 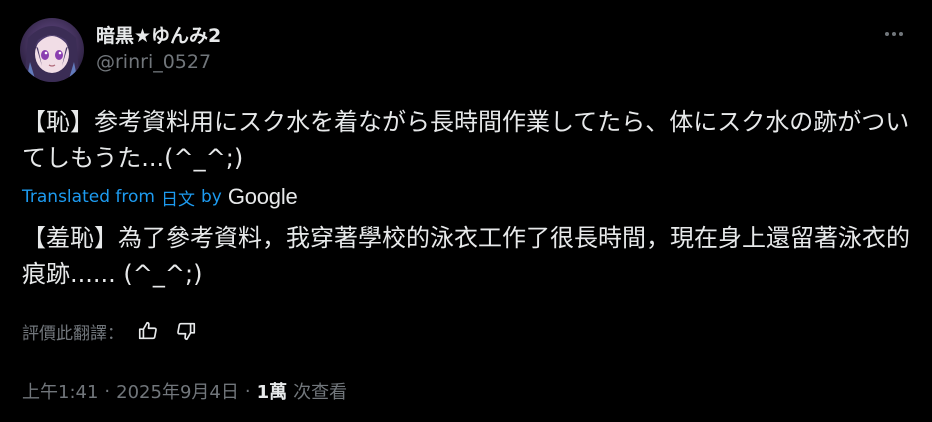 I want to click on views-label: 次查看, so click(x=320, y=392).